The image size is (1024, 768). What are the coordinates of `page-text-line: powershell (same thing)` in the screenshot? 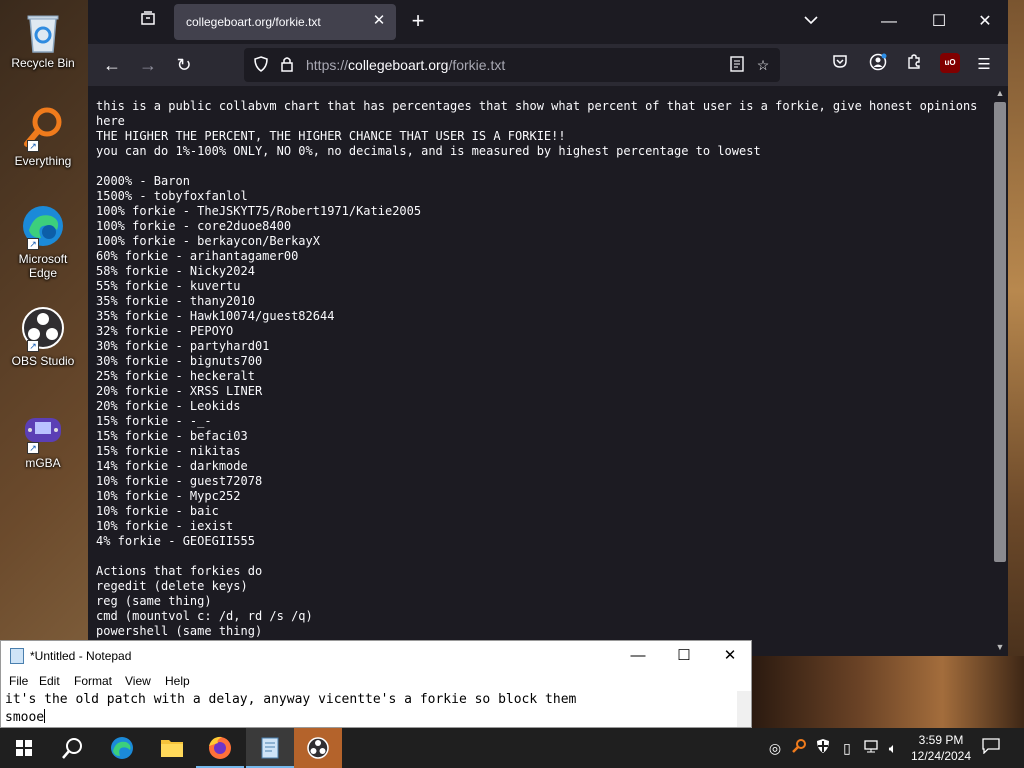 It's located at (179, 631).